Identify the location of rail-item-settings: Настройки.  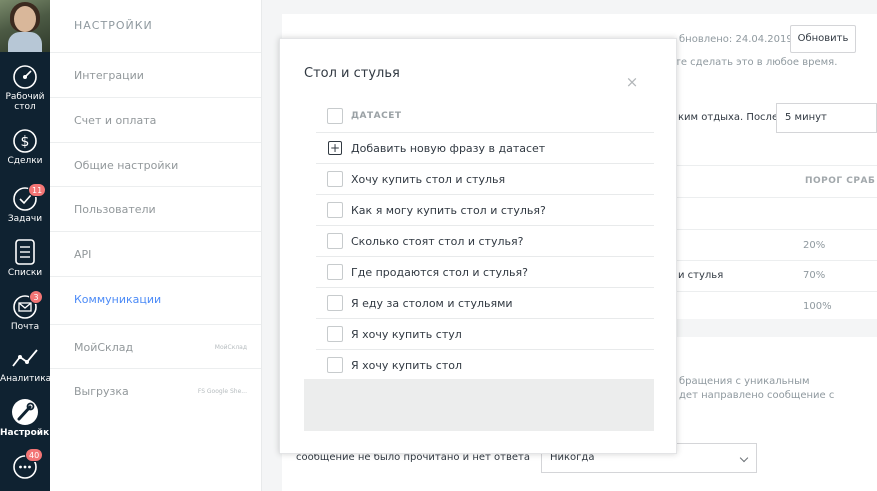
(28, 418).